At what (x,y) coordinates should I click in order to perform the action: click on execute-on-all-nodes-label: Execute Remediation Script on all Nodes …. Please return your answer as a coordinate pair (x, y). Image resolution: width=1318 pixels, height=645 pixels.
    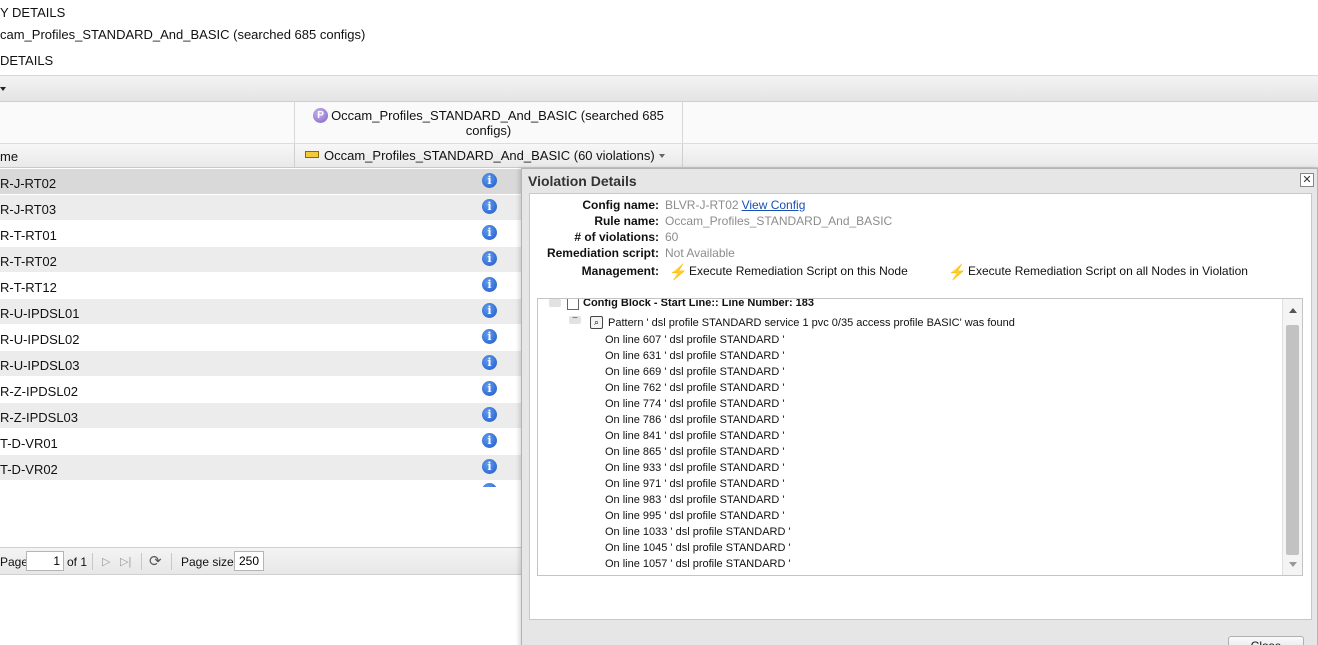
    Looking at the image, I should click on (1108, 271).